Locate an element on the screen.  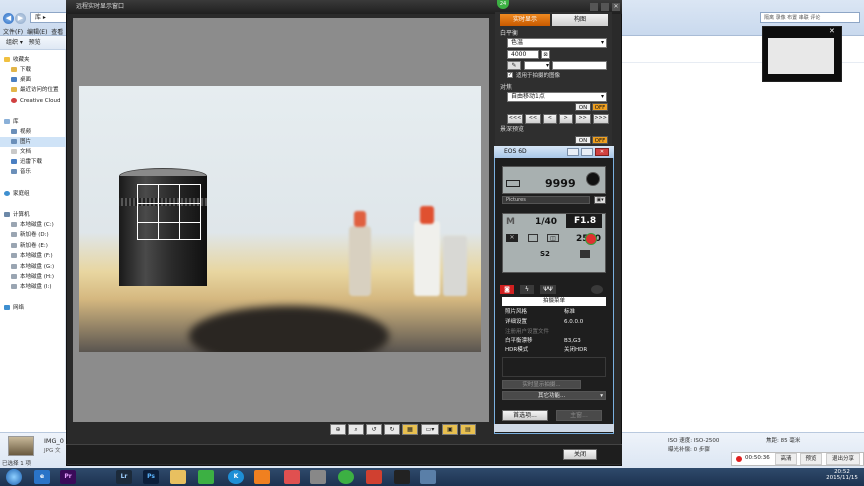
eos-minimize-icon is located at coordinates (573, 152).